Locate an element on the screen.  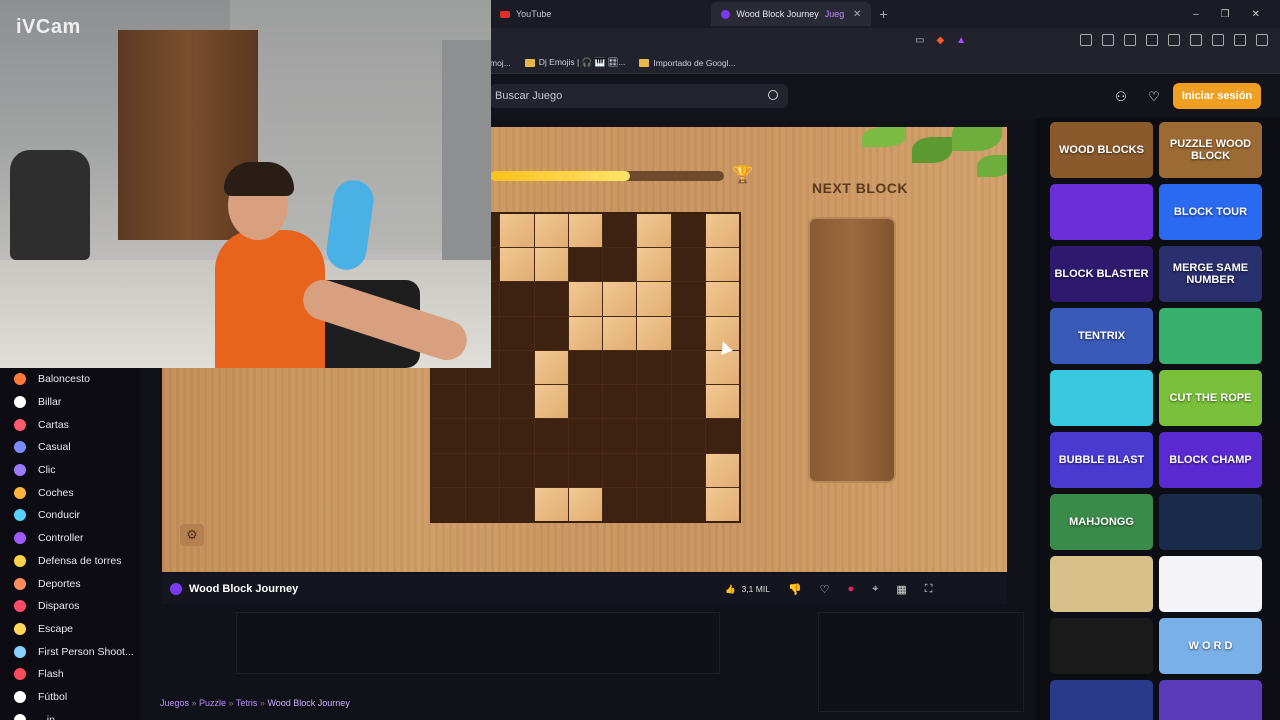
category-item: Clic is located at coordinates (70, 470).